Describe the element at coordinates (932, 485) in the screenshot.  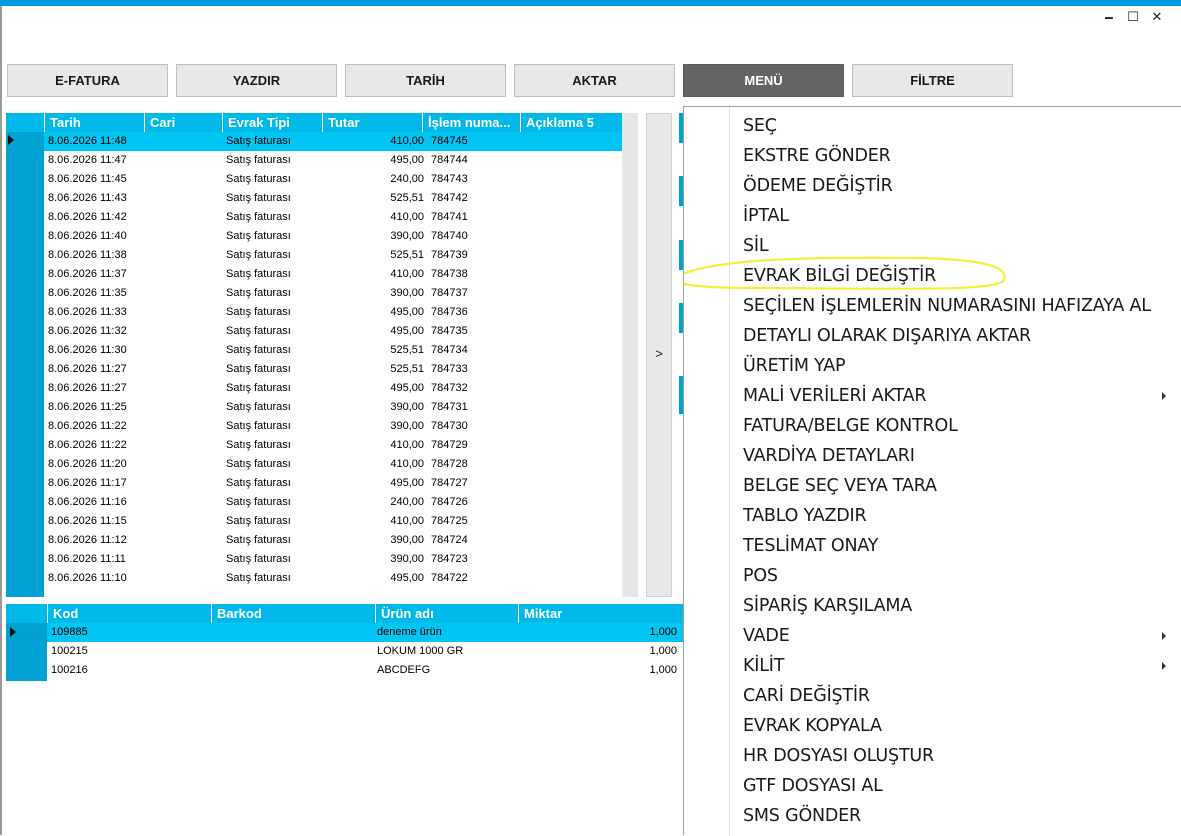
I see `menu-item-belge-seç-veya-tara: BELGE SEÇ VEYA TARA` at that location.